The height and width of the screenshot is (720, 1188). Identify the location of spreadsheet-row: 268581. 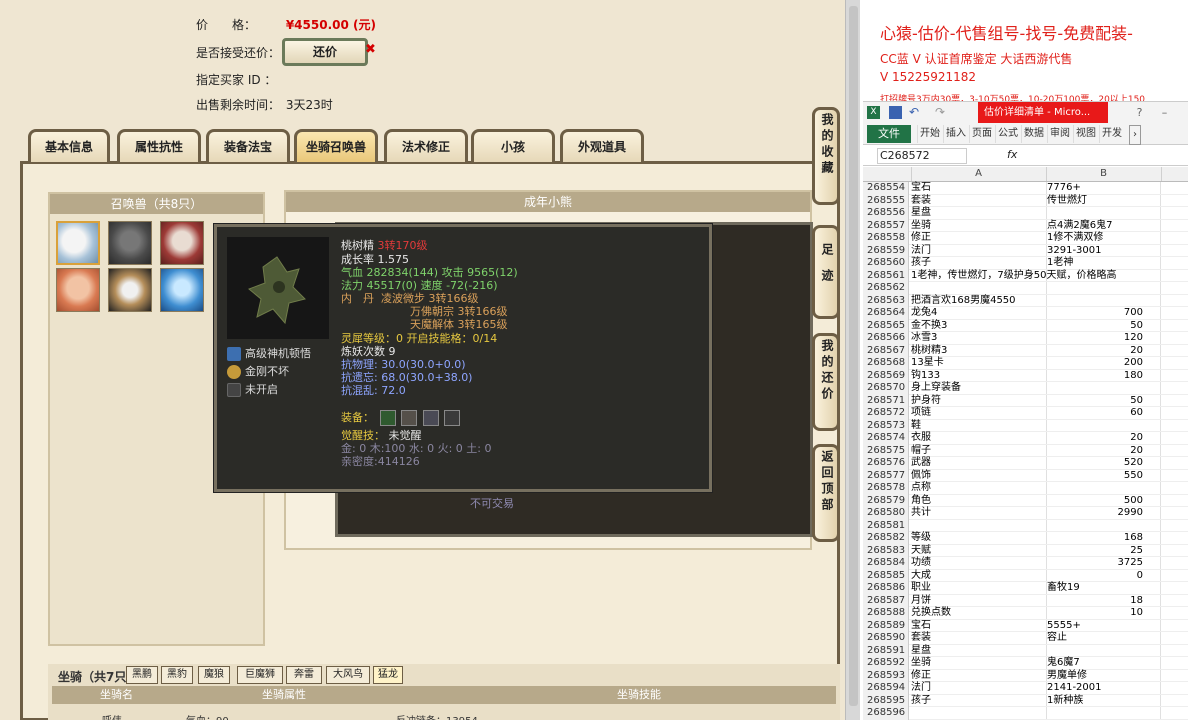
(1025, 525).